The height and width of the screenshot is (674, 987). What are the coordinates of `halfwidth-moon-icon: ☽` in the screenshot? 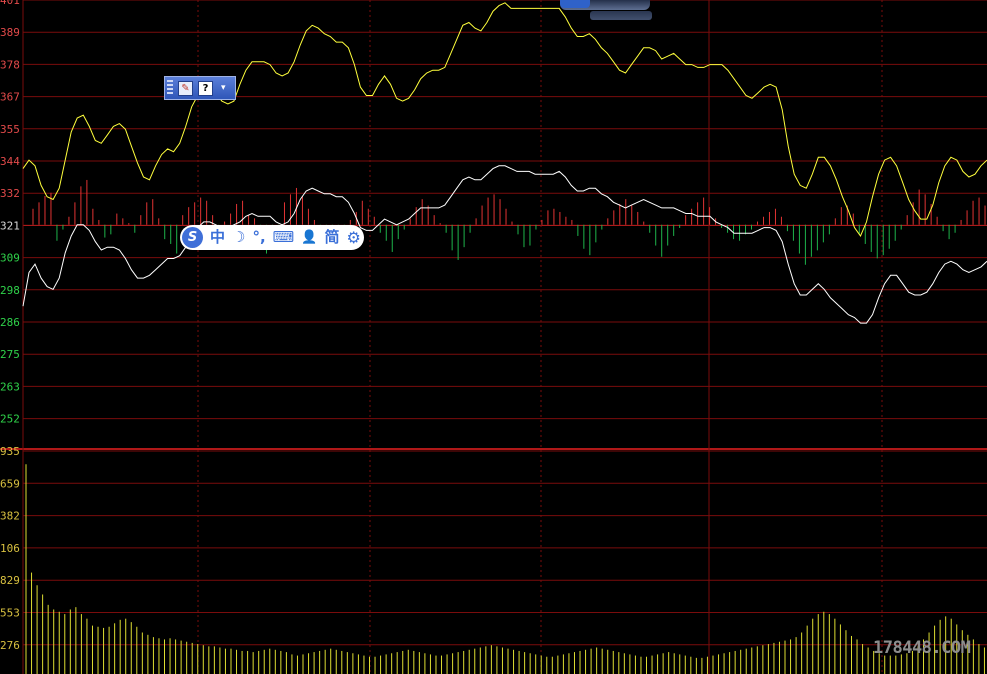 It's located at (238, 237).